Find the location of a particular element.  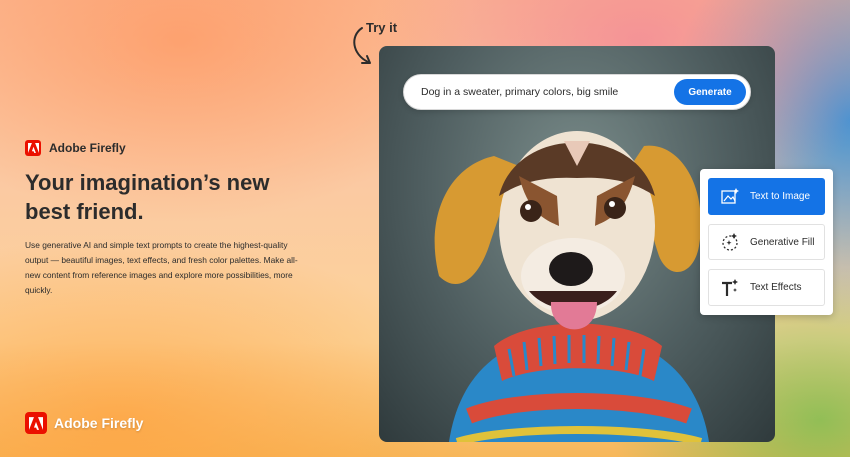

tool-generative-fill: Generative Fill is located at coordinates (766, 242).